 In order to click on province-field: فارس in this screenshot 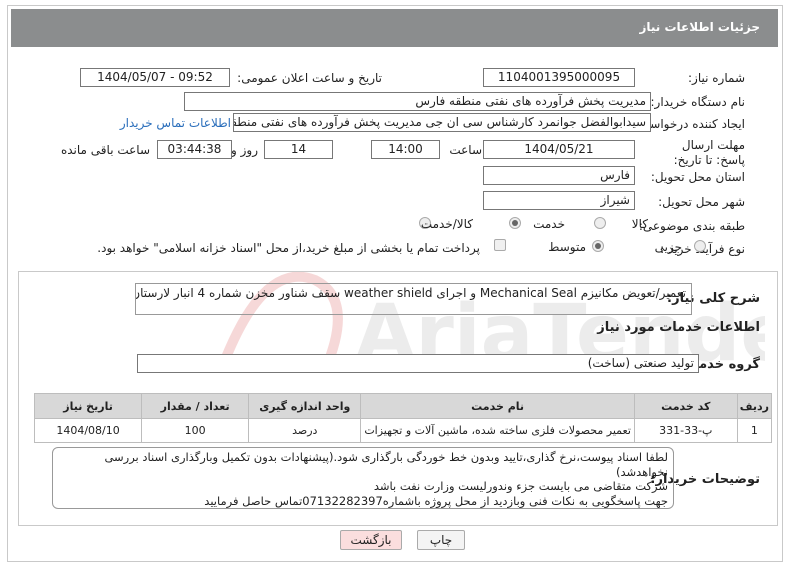, I will do `click(559, 175)`.